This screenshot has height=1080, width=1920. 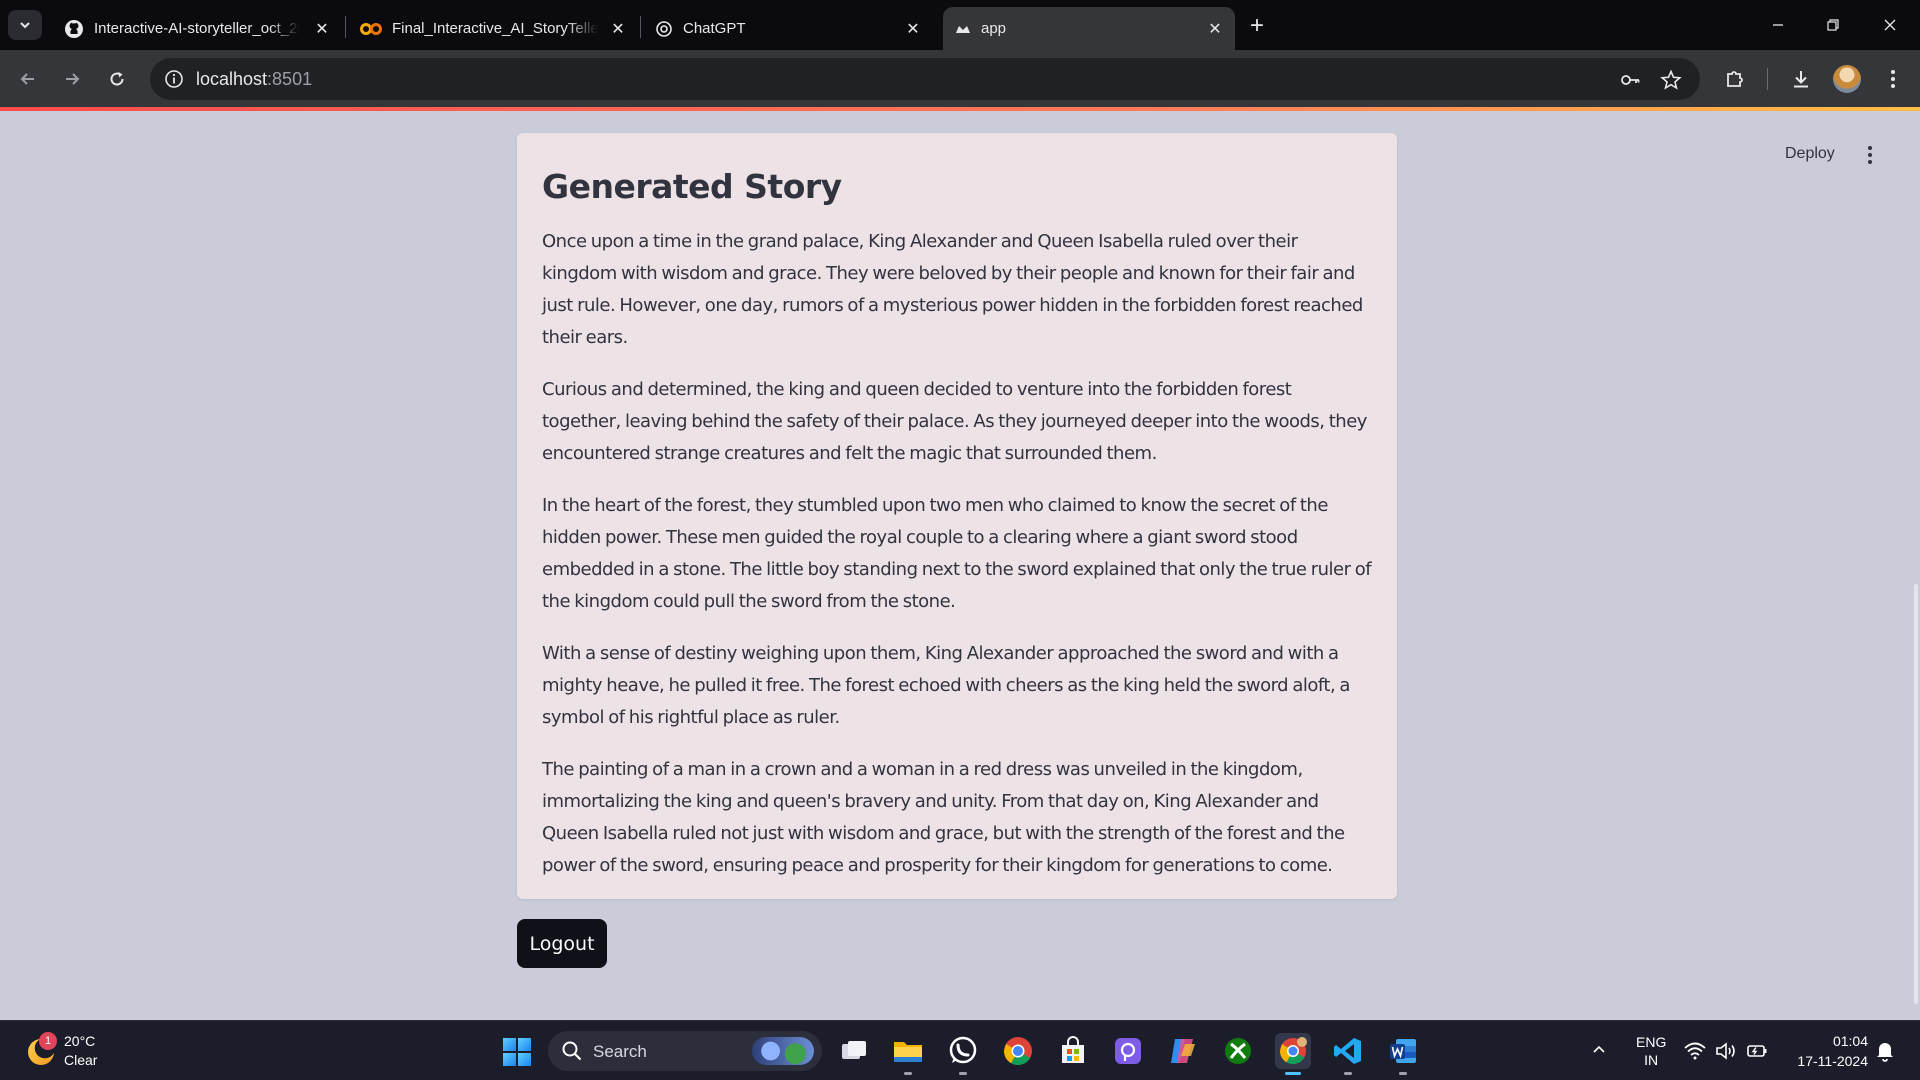 What do you see at coordinates (664, 28) in the screenshot?
I see `chatgpt-icon` at bounding box center [664, 28].